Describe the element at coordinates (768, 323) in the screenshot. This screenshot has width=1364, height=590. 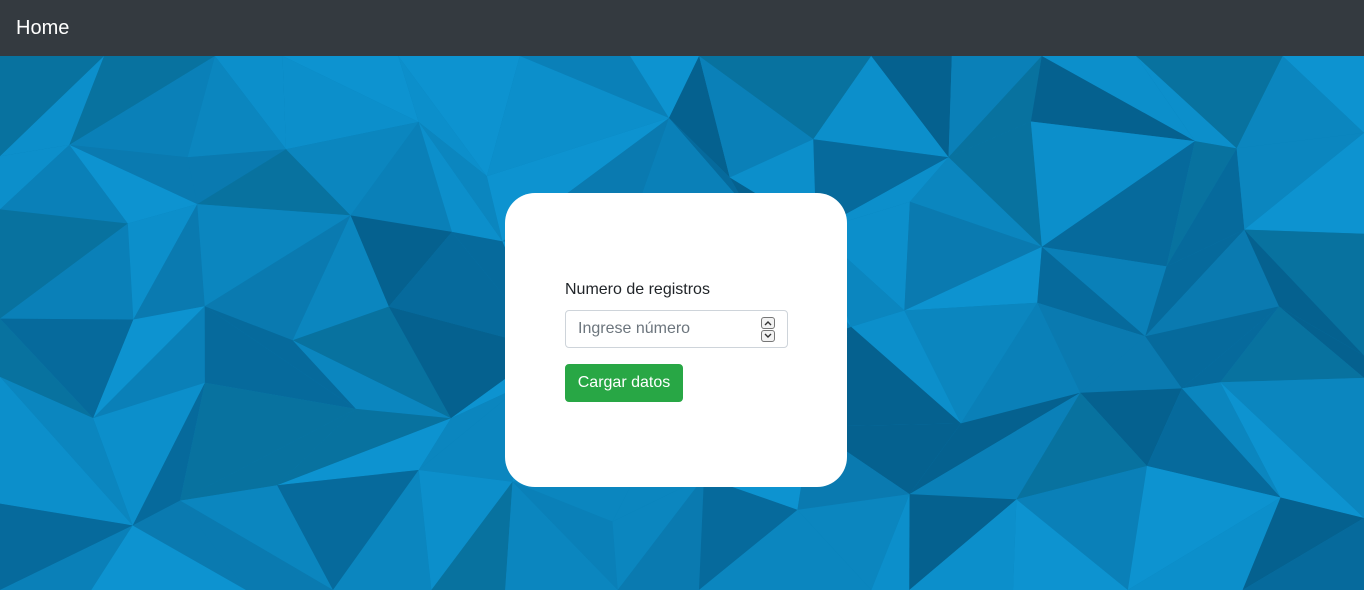
I see `chevron-up-icon` at that location.